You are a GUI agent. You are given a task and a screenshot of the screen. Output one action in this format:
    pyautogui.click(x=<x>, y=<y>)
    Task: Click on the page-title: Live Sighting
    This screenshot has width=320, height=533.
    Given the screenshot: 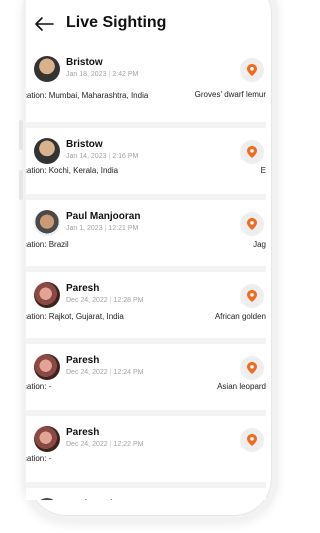 What is the action you would take?
    pyautogui.click(x=116, y=22)
    